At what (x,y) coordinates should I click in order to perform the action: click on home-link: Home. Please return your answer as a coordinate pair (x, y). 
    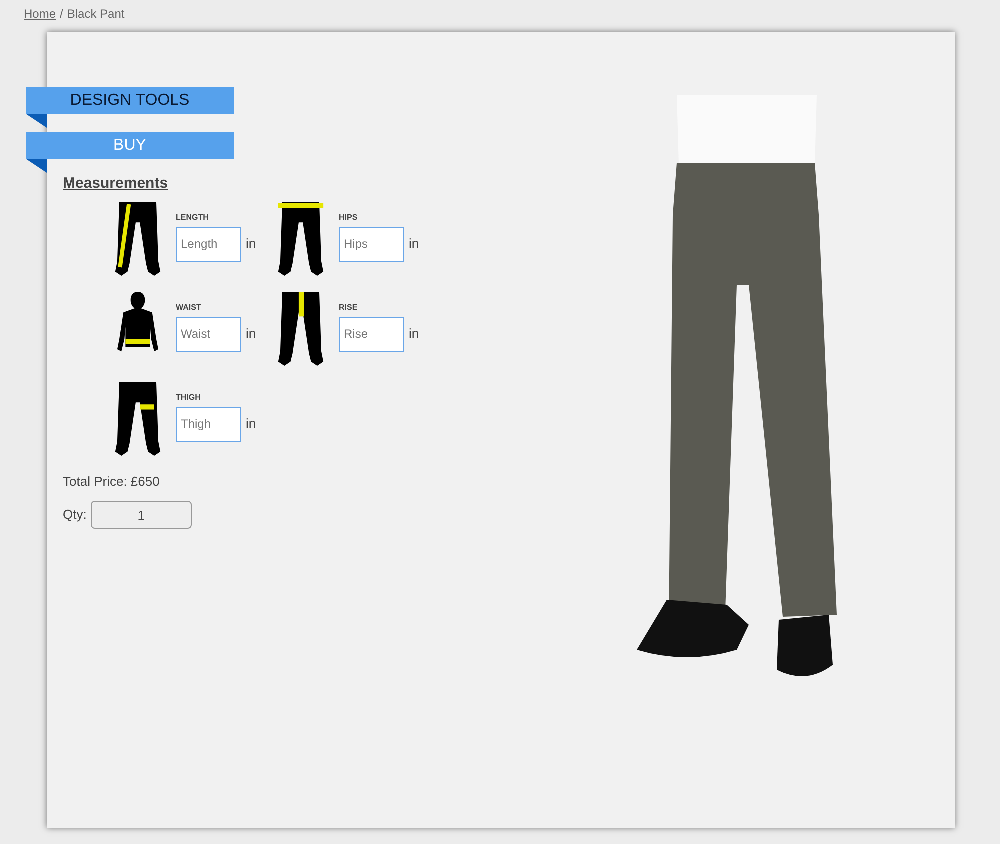
    Looking at the image, I should click on (40, 18).